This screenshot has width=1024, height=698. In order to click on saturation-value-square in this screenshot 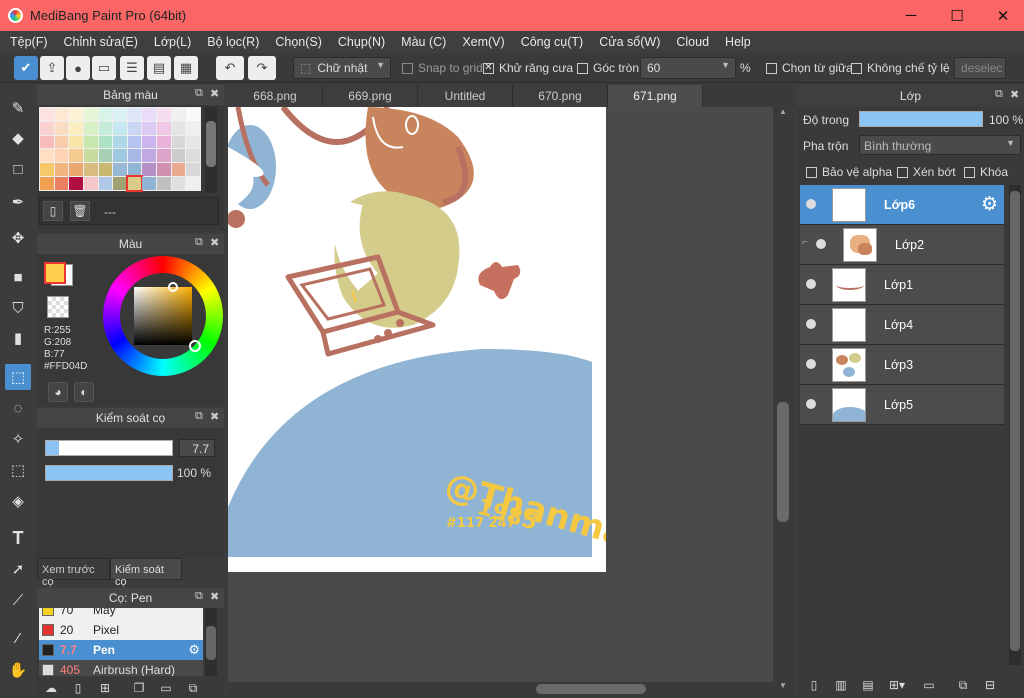, I will do `click(163, 316)`.